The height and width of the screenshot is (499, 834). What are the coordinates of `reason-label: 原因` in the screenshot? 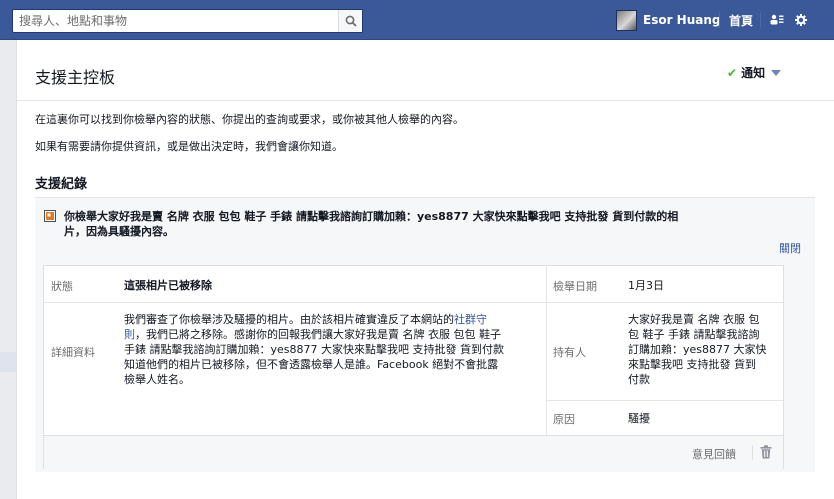 It's located at (564, 419).